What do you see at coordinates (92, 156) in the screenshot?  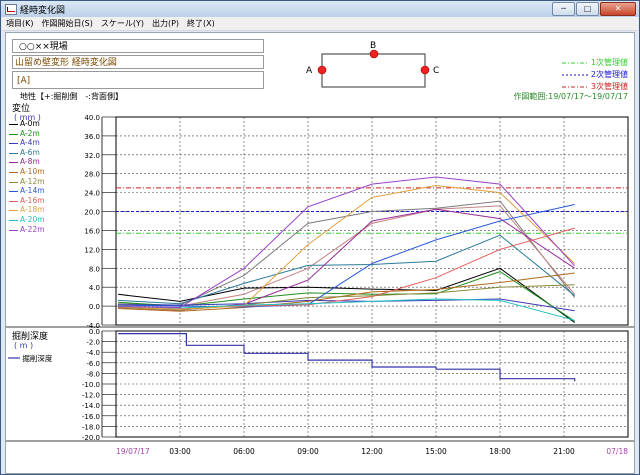 I see `displacement-ytick-label: 32.0` at bounding box center [92, 156].